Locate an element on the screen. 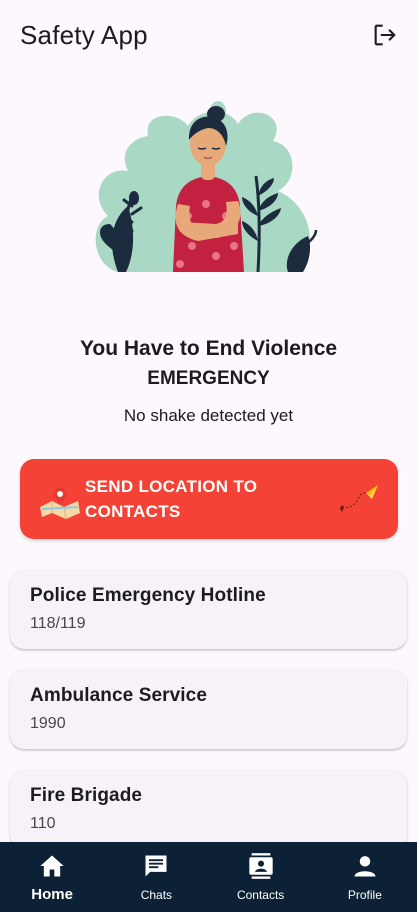  nav-item-contacts: Contacts is located at coordinates (261, 877).